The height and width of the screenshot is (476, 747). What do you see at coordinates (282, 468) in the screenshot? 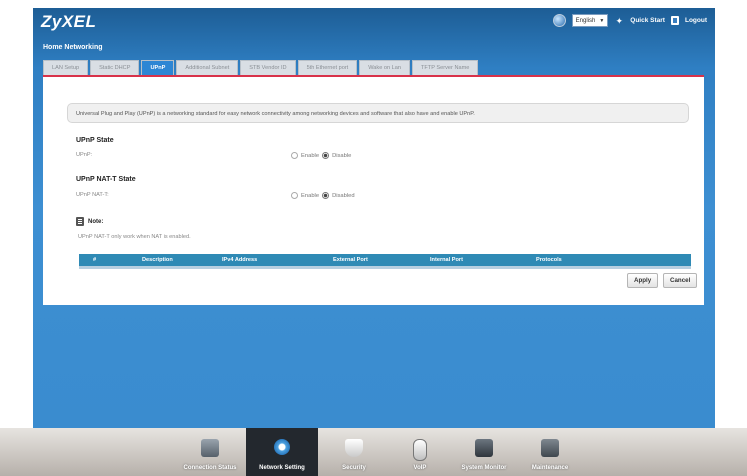
I see `dock-label-network-setting: Network Setting` at bounding box center [282, 468].